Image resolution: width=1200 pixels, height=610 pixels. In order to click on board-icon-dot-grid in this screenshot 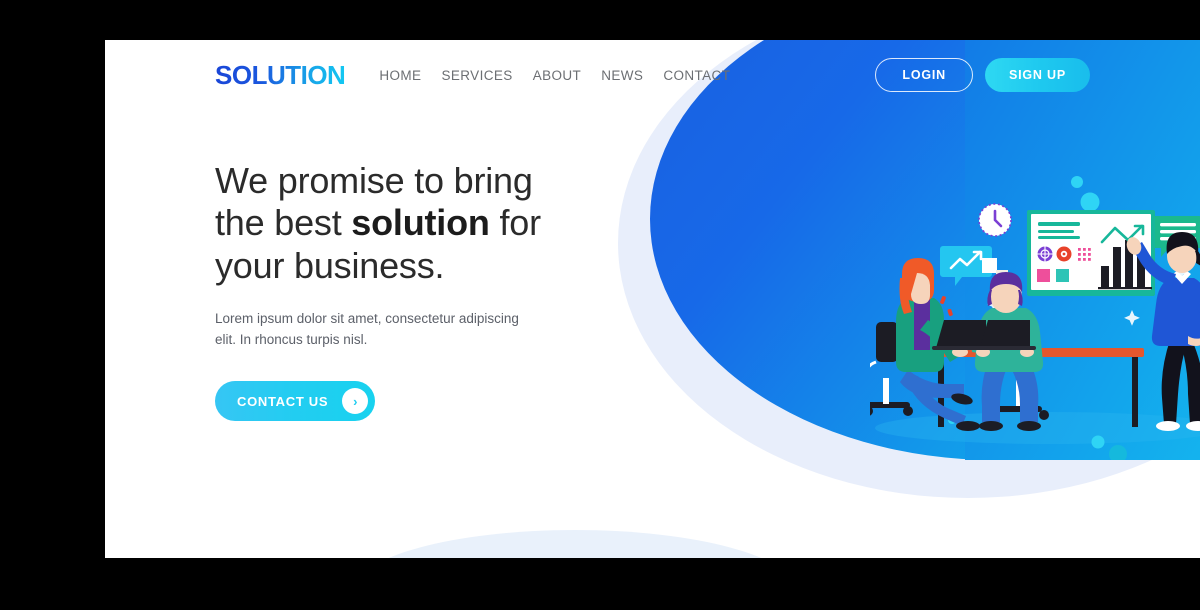, I will do `click(1084, 254)`.